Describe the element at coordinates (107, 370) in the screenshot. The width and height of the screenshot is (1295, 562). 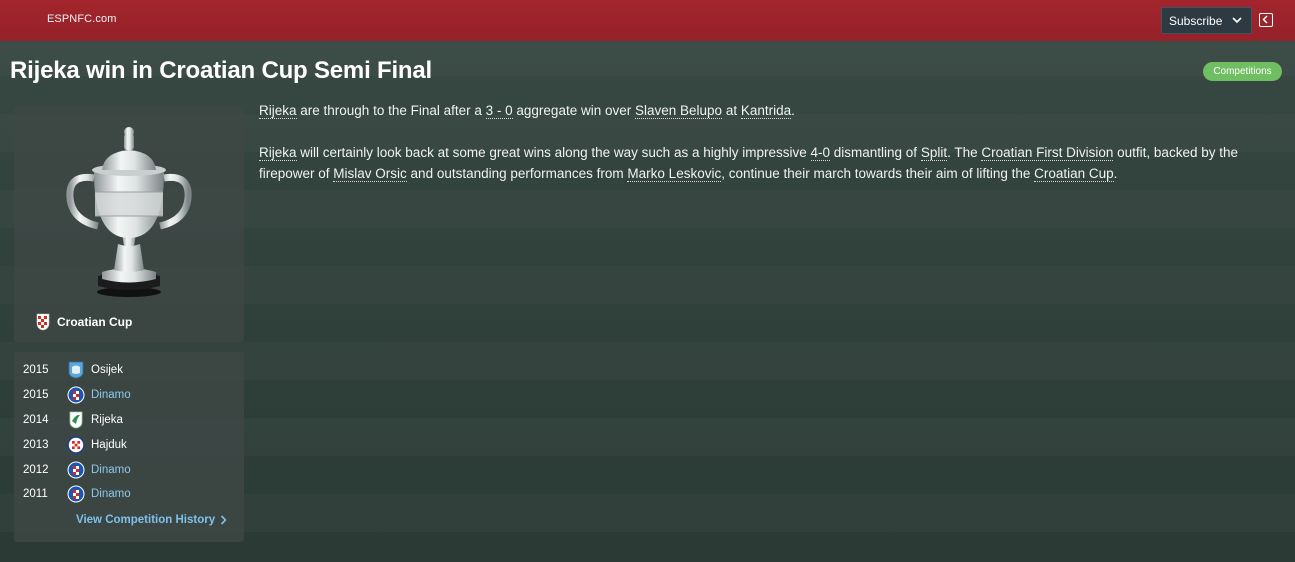
I see `history-team: Osijek` at that location.